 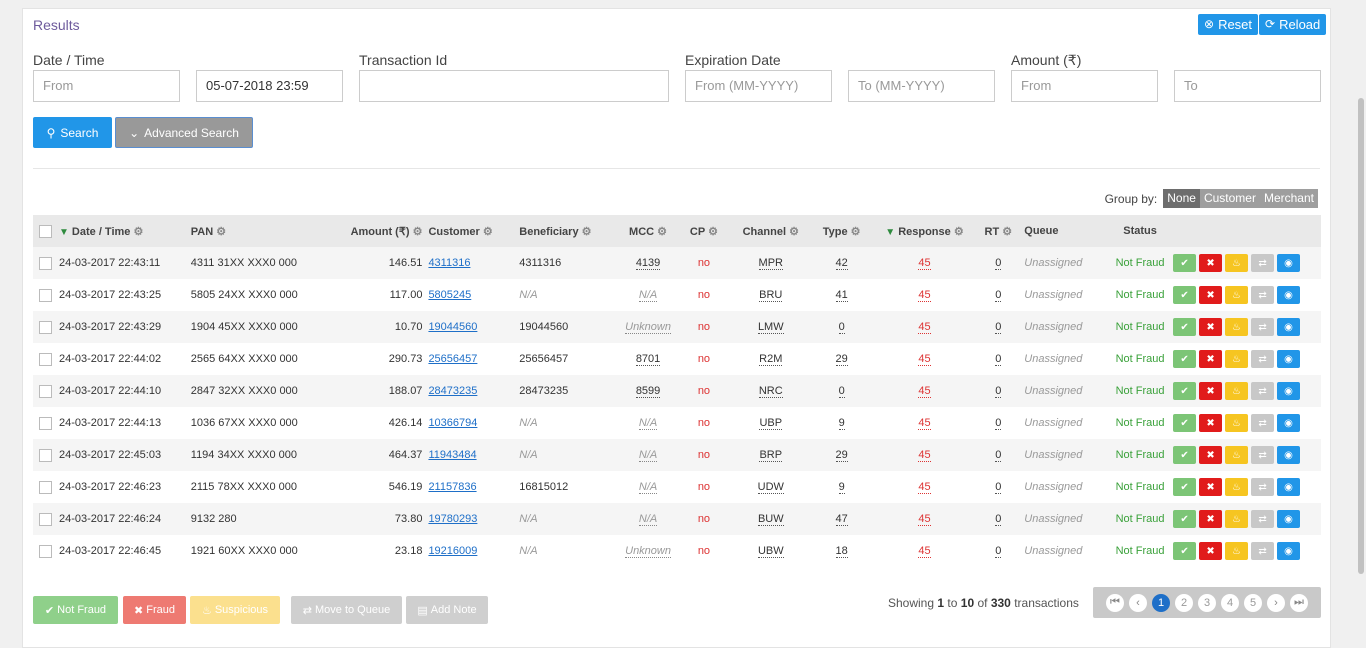 What do you see at coordinates (1184, 602) in the screenshot?
I see `page-2-button: 2` at bounding box center [1184, 602].